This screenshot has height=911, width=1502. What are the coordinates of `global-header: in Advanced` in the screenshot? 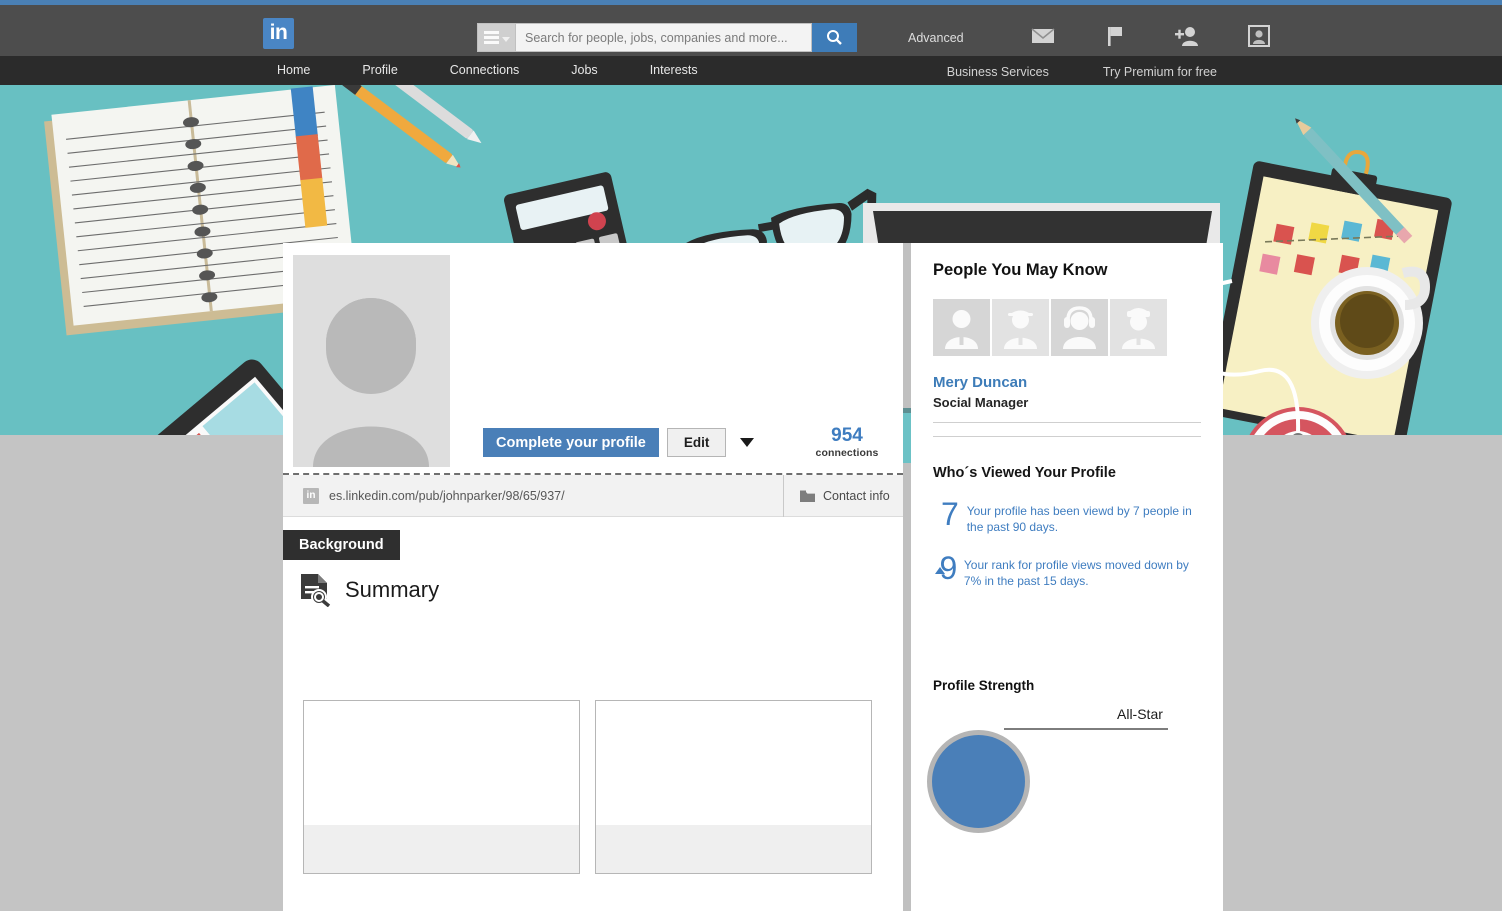 It's located at (751, 30).